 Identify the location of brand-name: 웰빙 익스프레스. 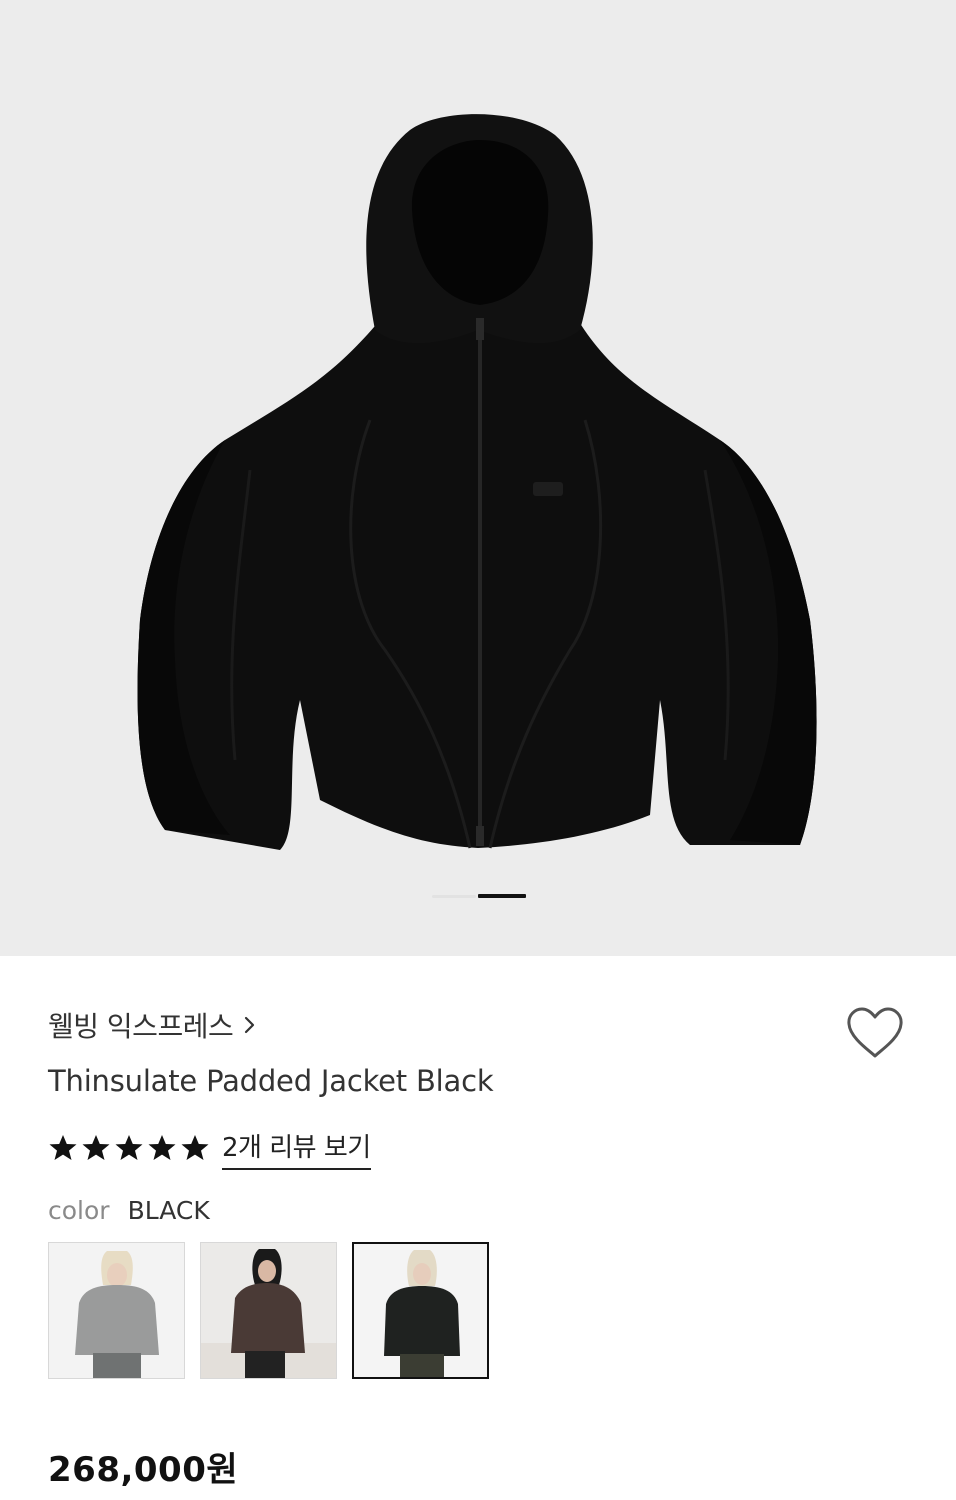
(141, 1026).